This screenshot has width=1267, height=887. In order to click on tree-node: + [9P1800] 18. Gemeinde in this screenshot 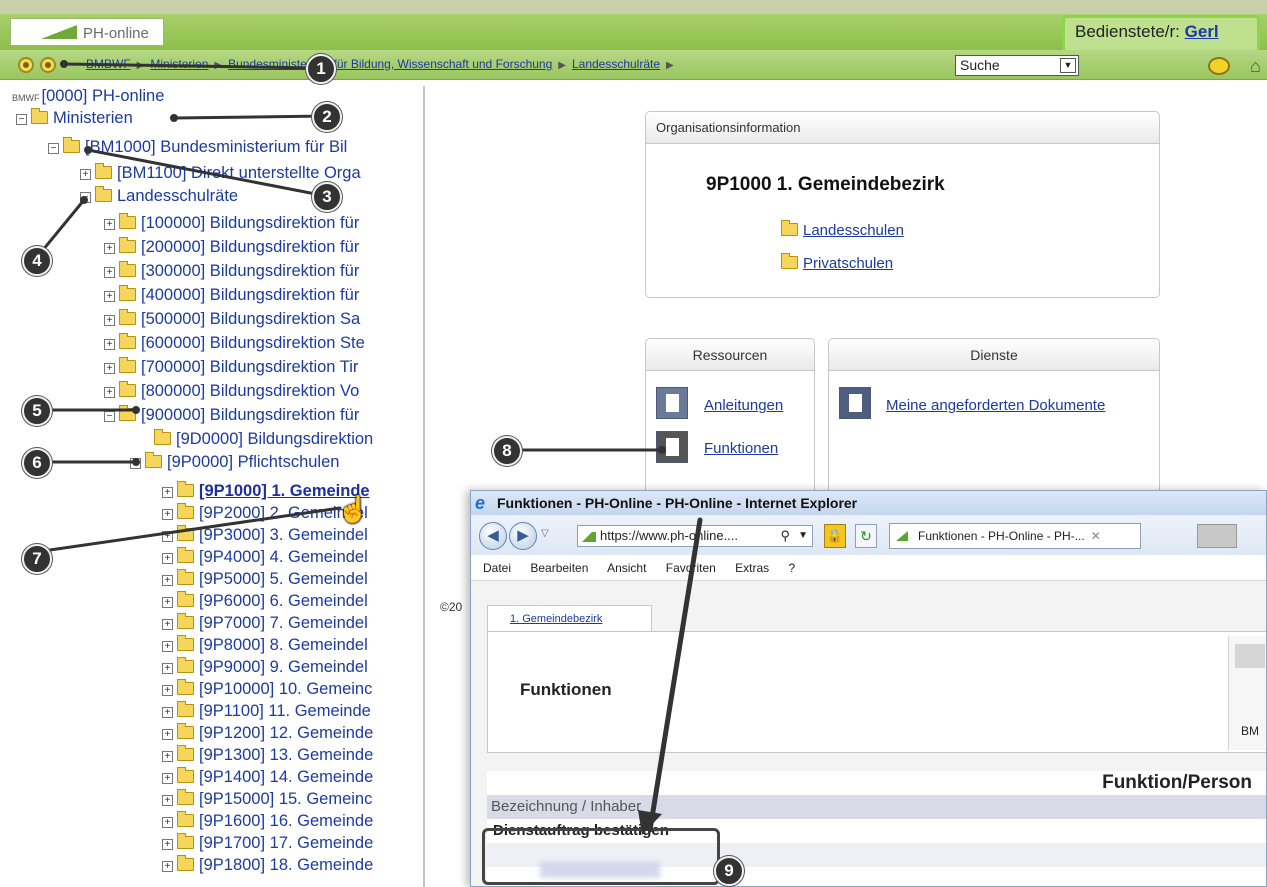, I will do `click(267, 865)`.